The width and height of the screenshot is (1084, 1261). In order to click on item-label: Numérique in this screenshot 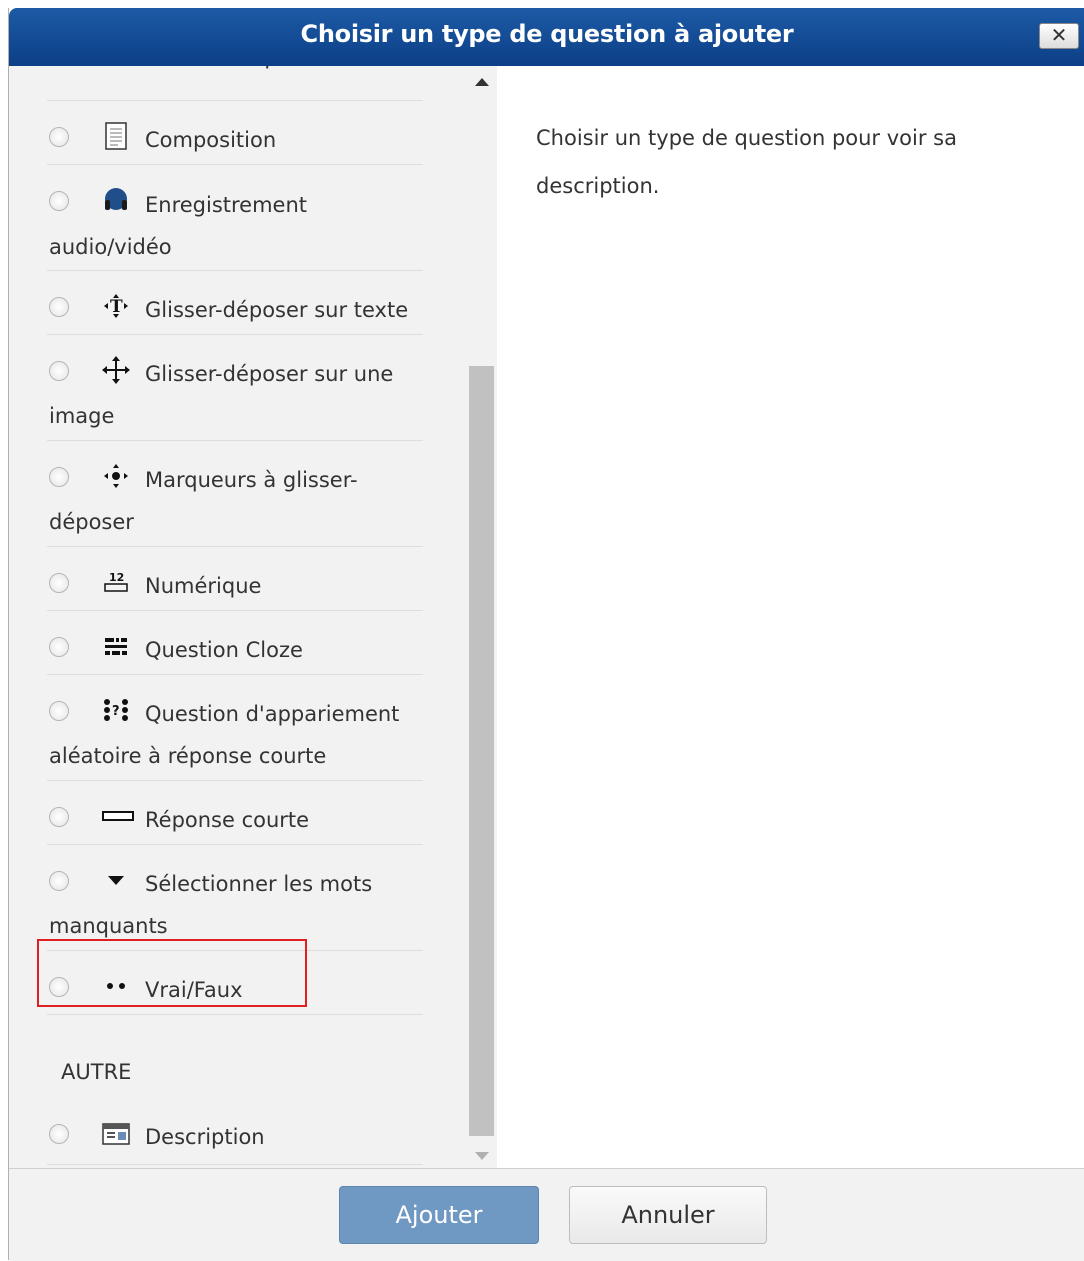, I will do `click(203, 586)`.